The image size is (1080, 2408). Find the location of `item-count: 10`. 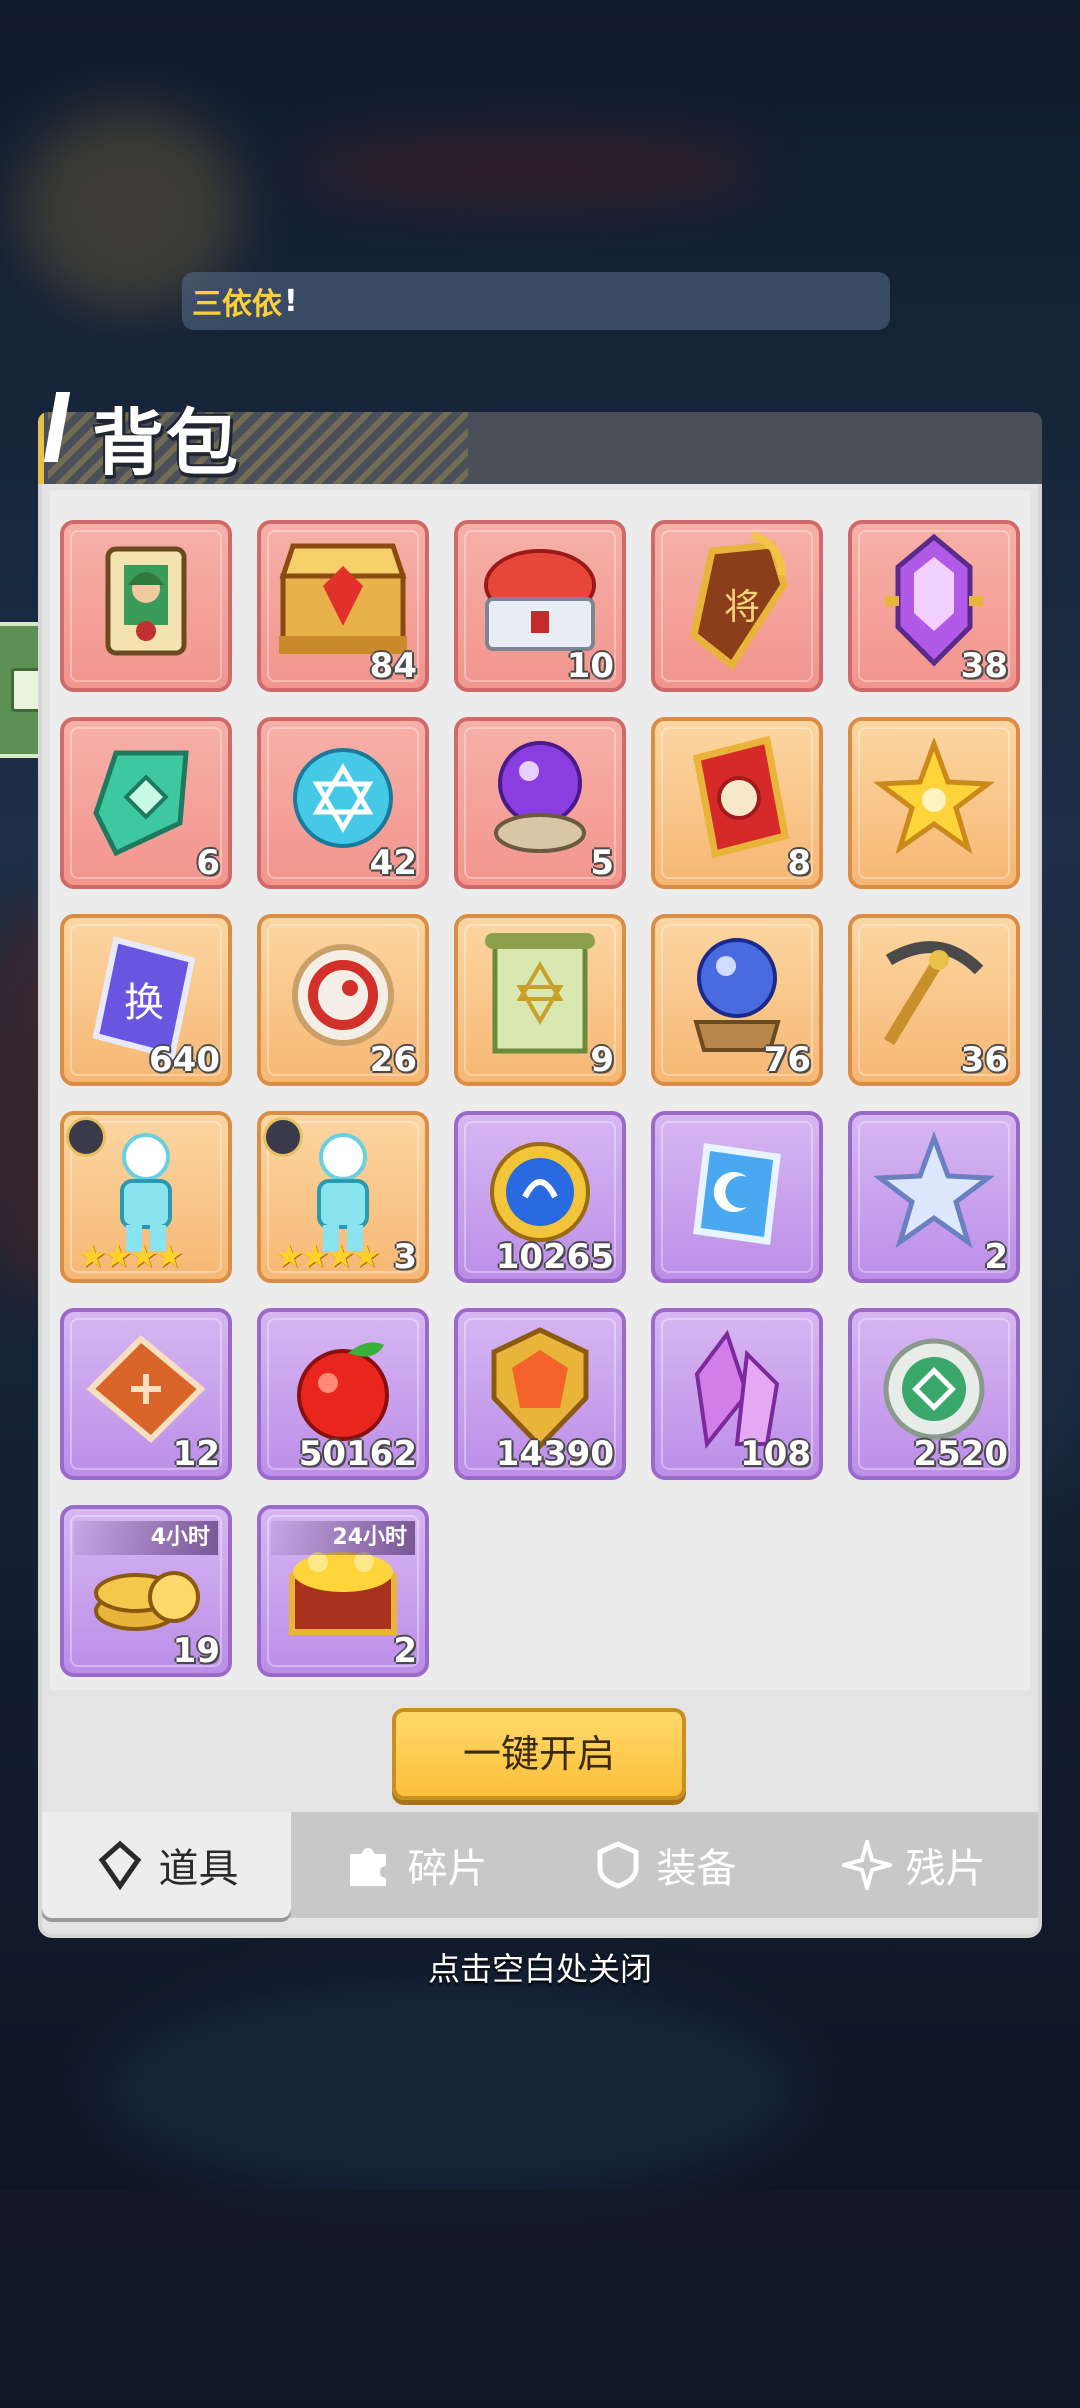

item-count: 10 is located at coordinates (590, 666).